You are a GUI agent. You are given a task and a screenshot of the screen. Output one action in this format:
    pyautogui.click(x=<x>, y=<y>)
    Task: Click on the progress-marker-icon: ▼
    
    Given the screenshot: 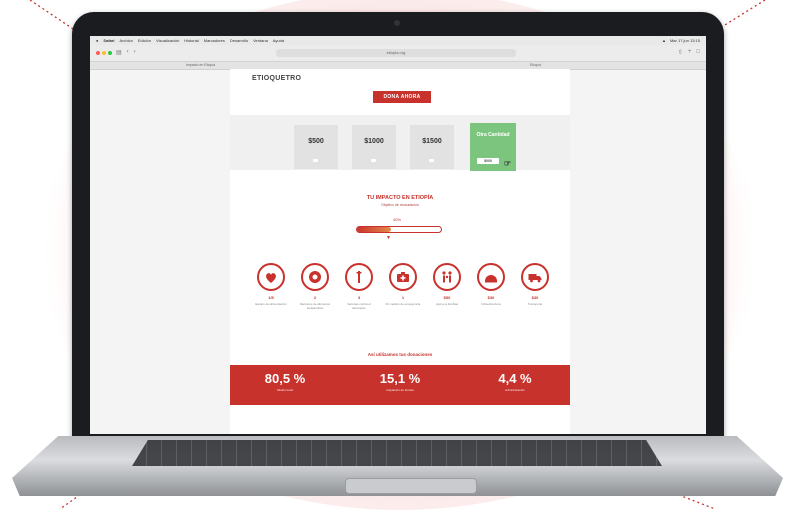 What is the action you would take?
    pyautogui.click(x=388, y=238)
    